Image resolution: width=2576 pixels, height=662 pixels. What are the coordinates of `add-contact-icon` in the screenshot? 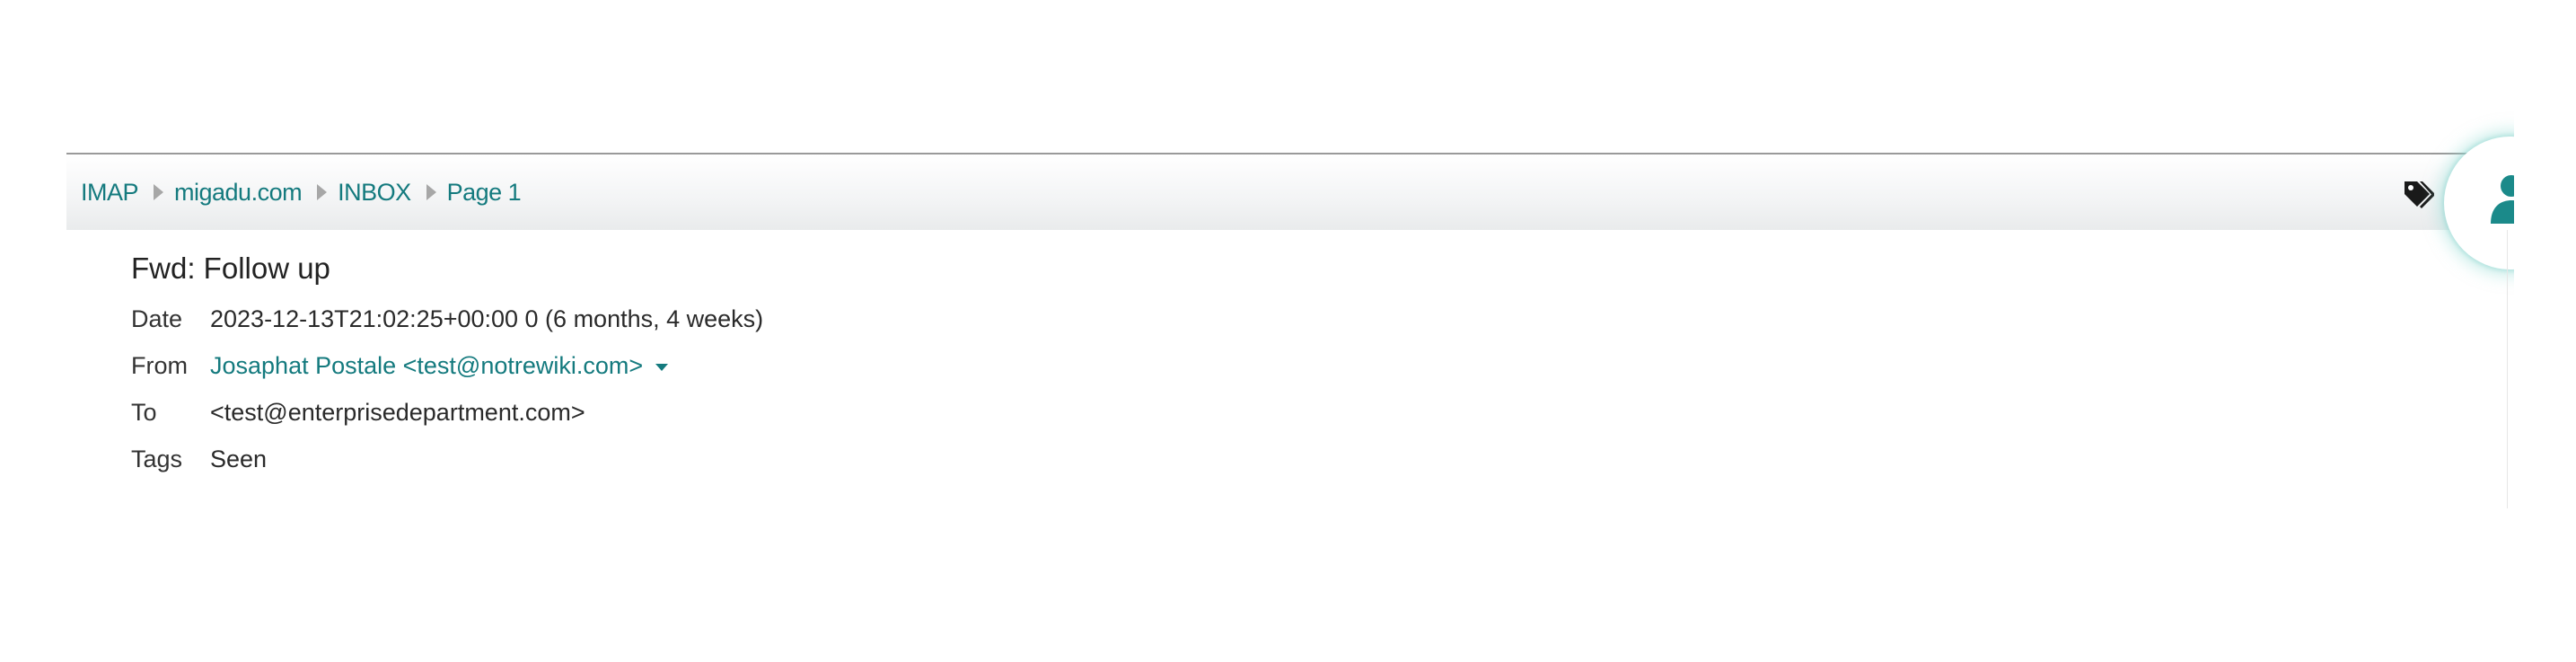 It's located at (2502, 199).